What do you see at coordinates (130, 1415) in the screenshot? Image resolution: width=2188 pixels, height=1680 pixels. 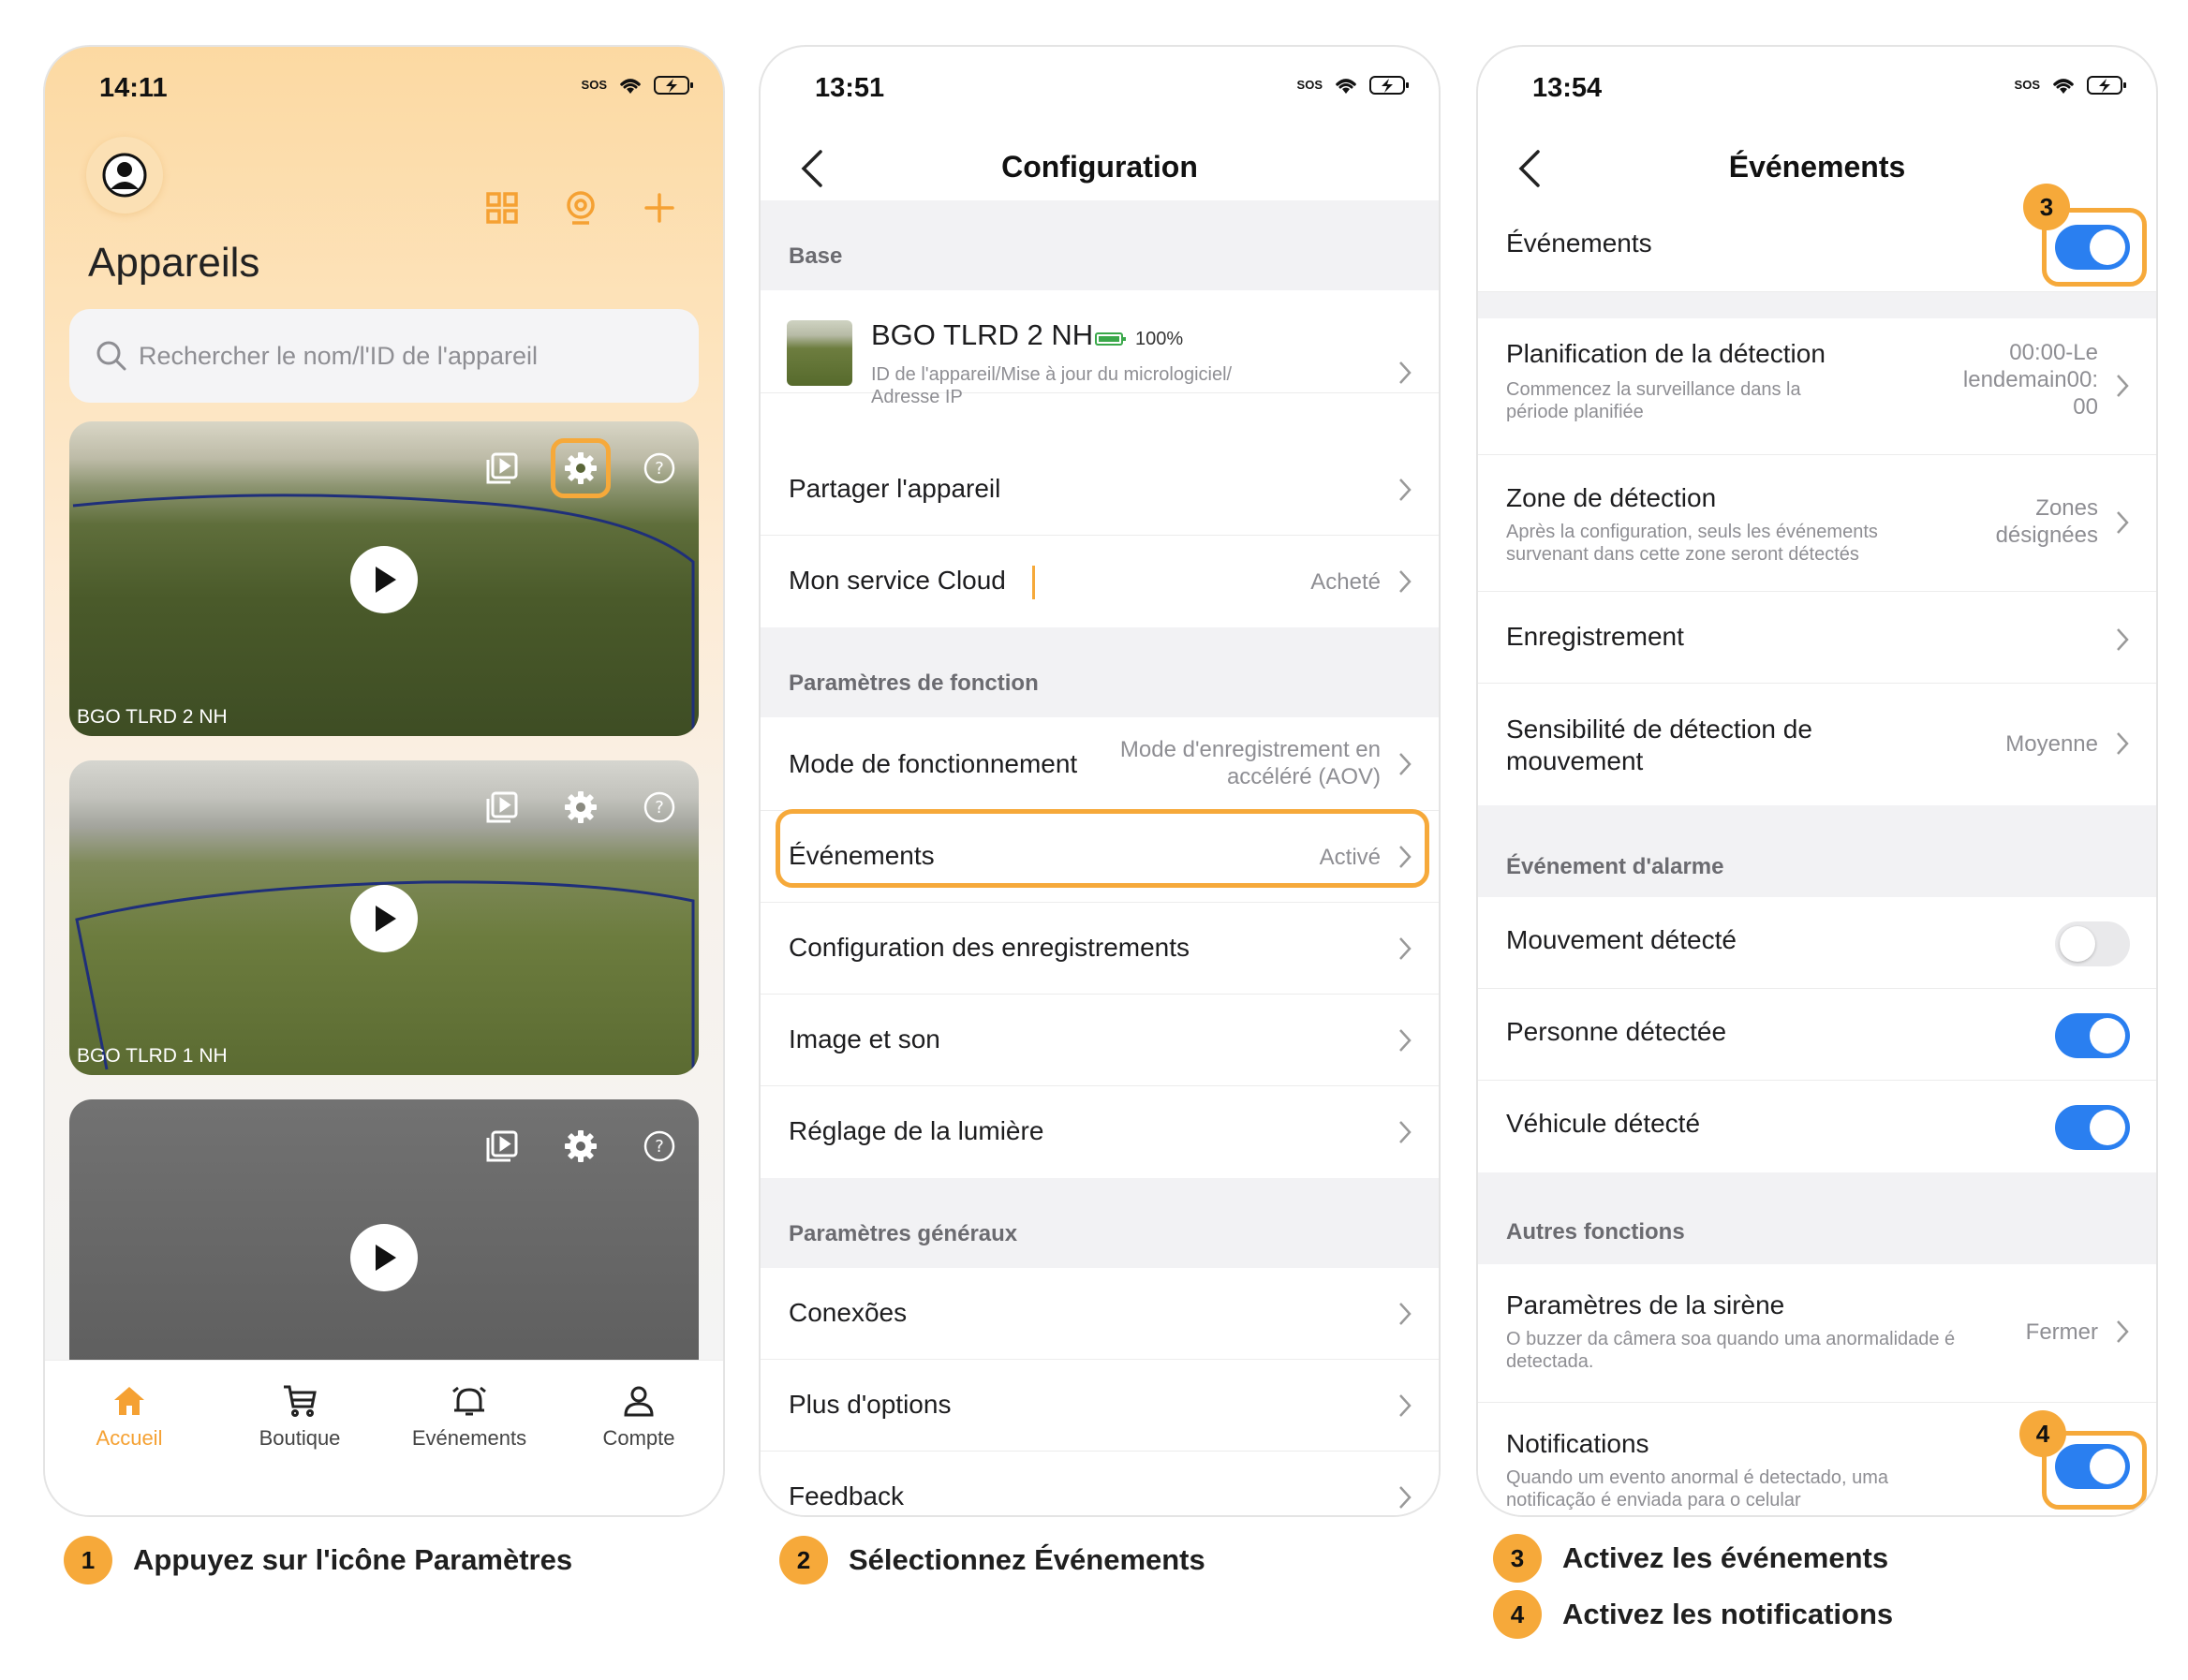 I see `tab-home: Accueil` at bounding box center [130, 1415].